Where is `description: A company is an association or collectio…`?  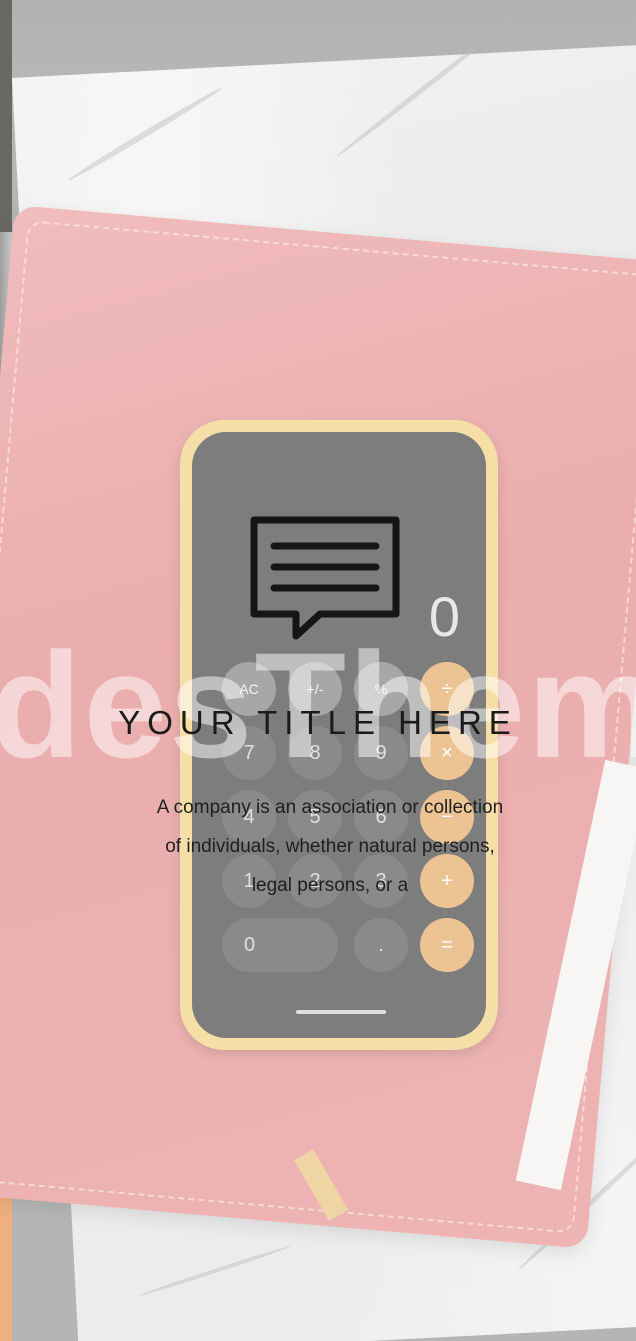 description: A company is an association or collectio… is located at coordinates (330, 846).